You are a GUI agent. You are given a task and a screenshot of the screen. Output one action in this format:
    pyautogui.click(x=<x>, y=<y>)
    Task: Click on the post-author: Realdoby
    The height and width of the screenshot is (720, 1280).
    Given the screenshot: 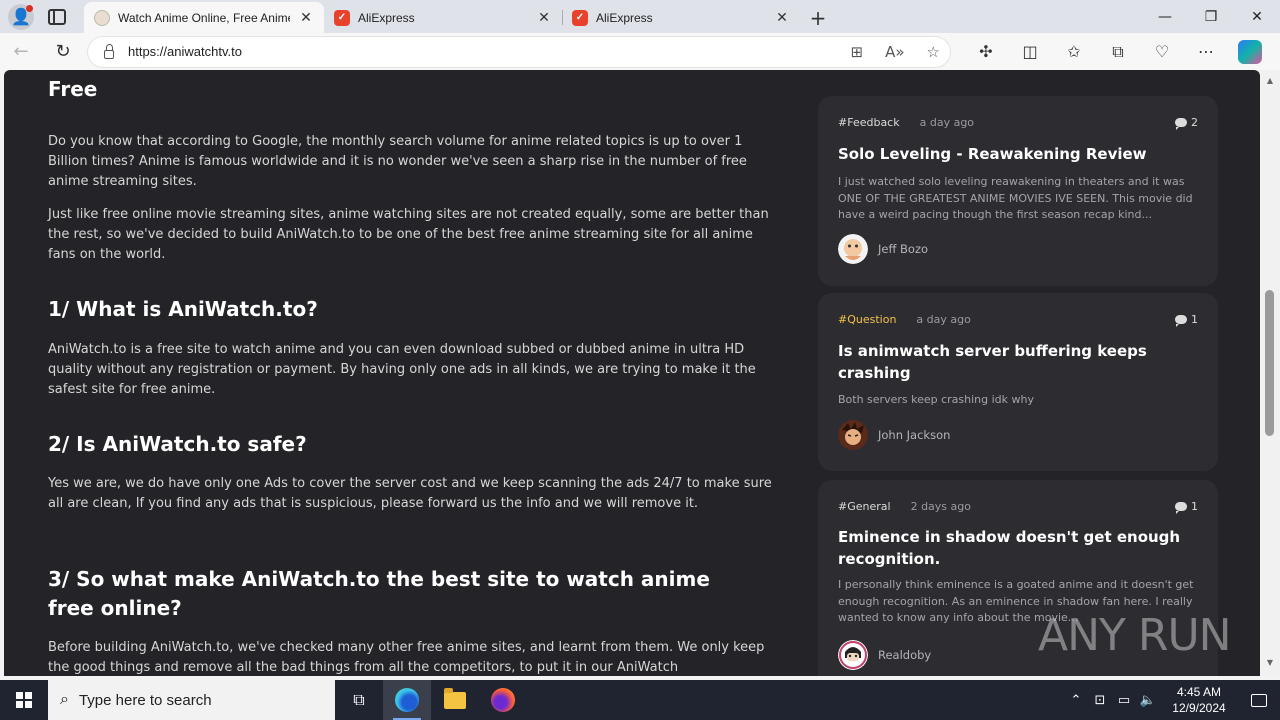 What is the action you would take?
    pyautogui.click(x=884, y=655)
    